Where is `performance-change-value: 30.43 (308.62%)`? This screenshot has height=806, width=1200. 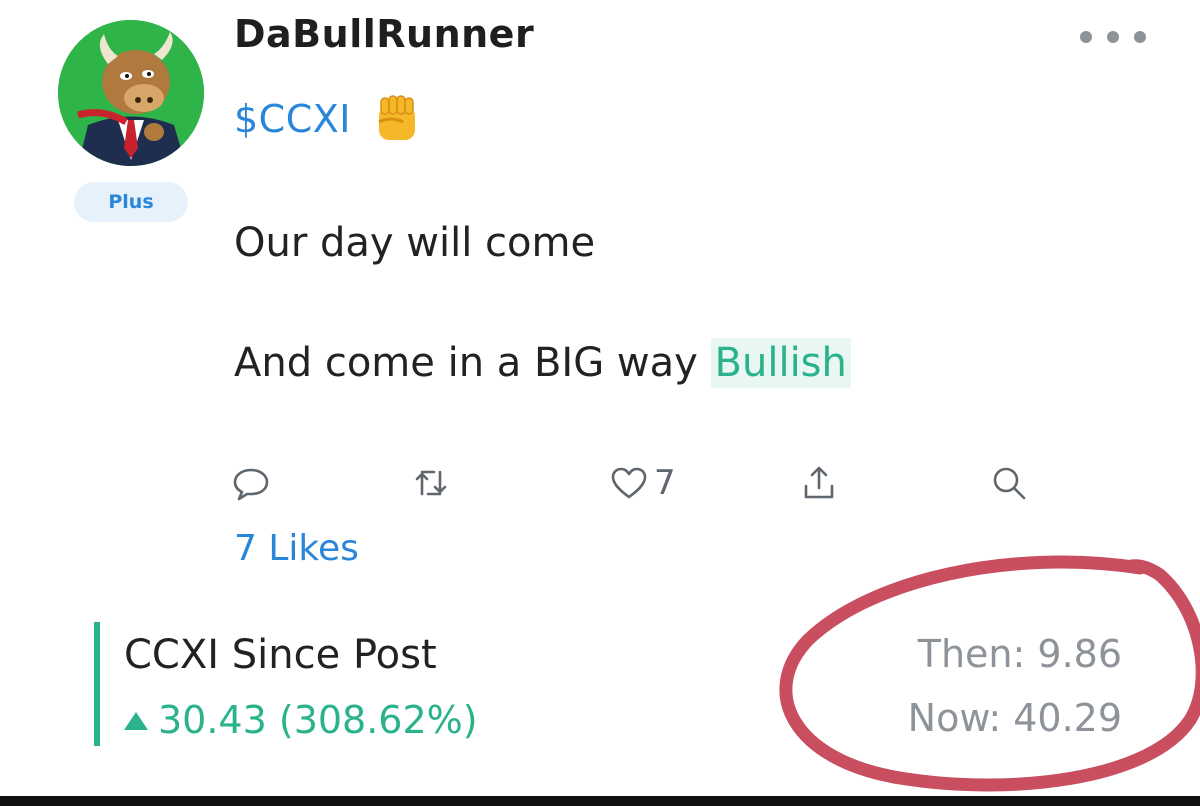 performance-change-value: 30.43 (308.62%) is located at coordinates (318, 720).